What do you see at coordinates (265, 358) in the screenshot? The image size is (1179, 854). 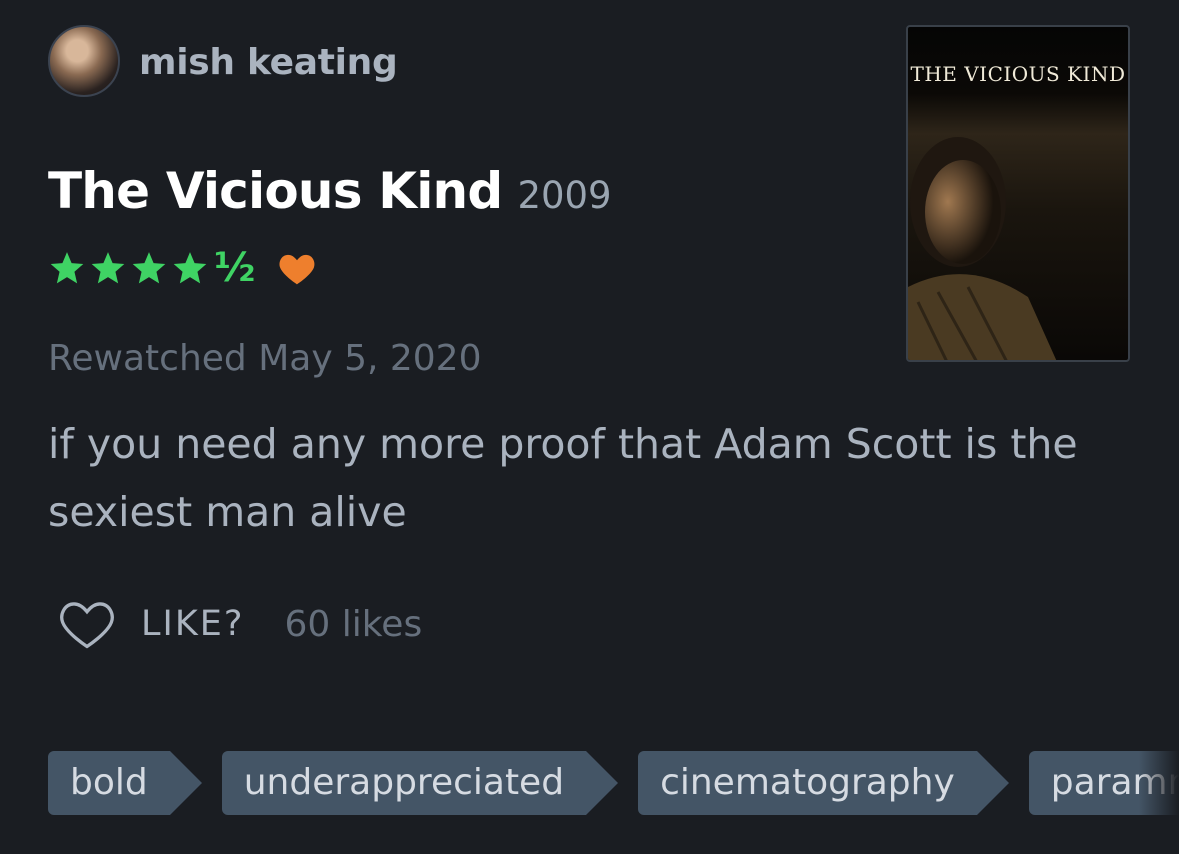 I see `watched-date: Rewatched May 5, 2020` at bounding box center [265, 358].